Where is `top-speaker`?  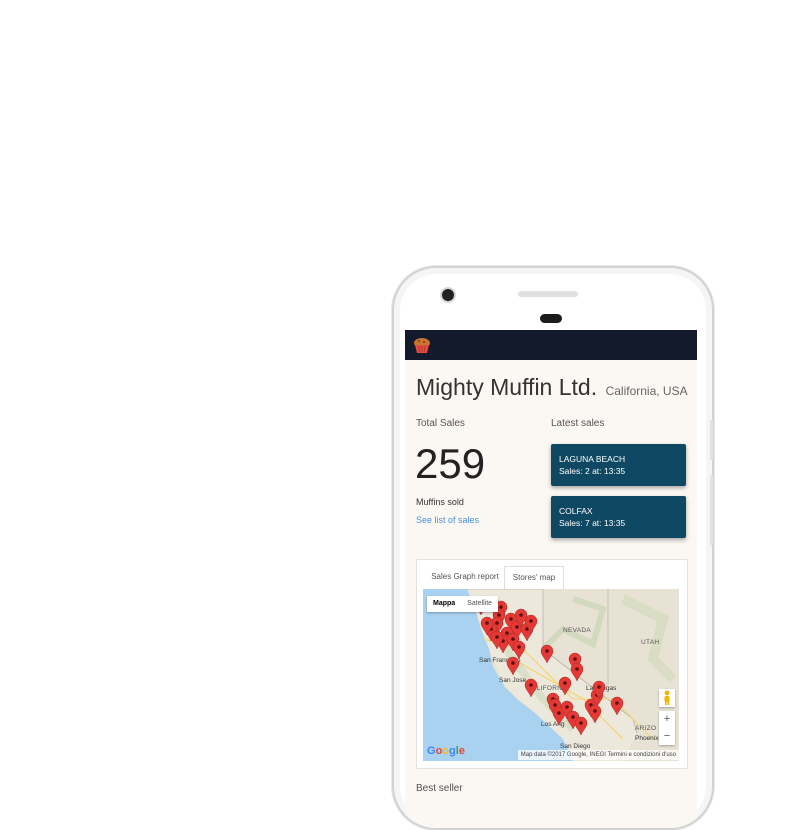
top-speaker is located at coordinates (548, 294).